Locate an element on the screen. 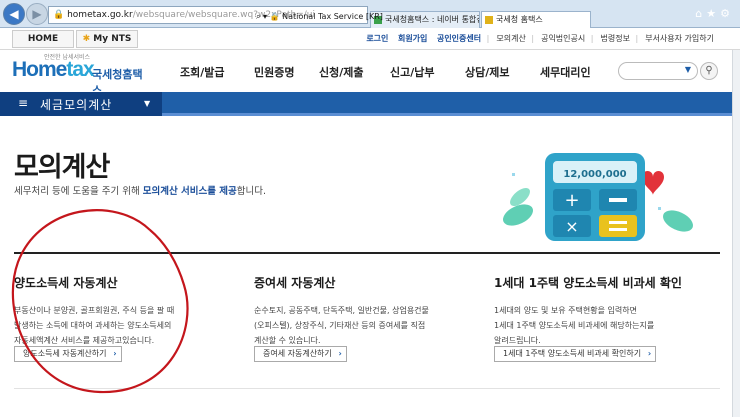 The height and width of the screenshot is (417, 740). sub-navigation-bar: ≡ 세금모의계산 ▼ is located at coordinates (370, 104).